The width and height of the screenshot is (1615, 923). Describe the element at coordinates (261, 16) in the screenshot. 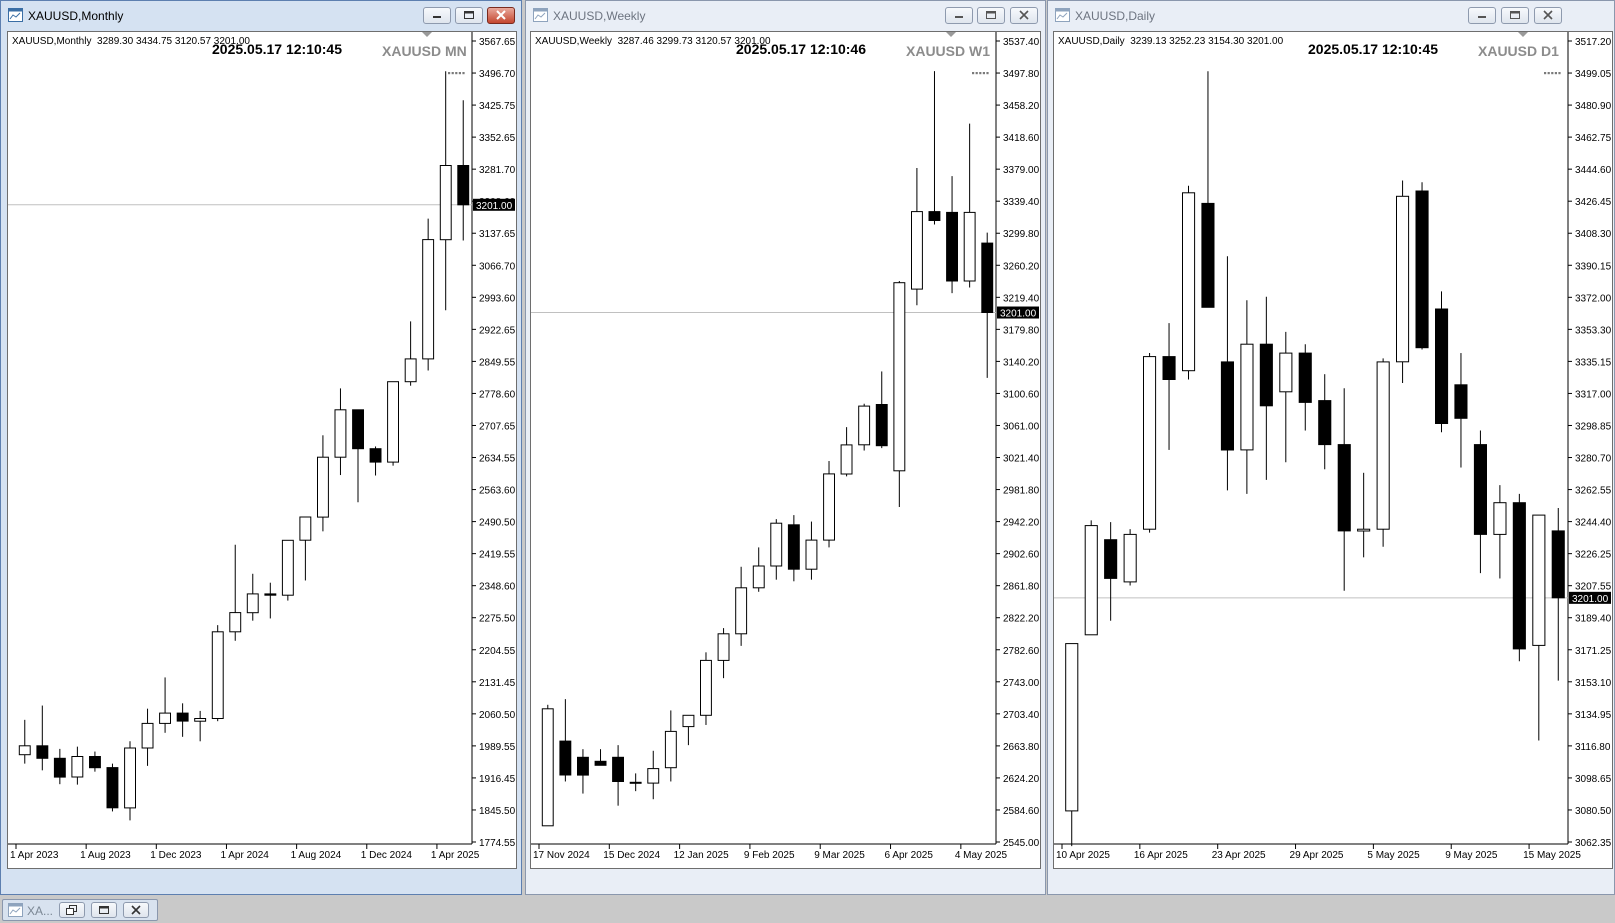

I see `monthly-titlebar: XAUUSD,Monthly` at that location.